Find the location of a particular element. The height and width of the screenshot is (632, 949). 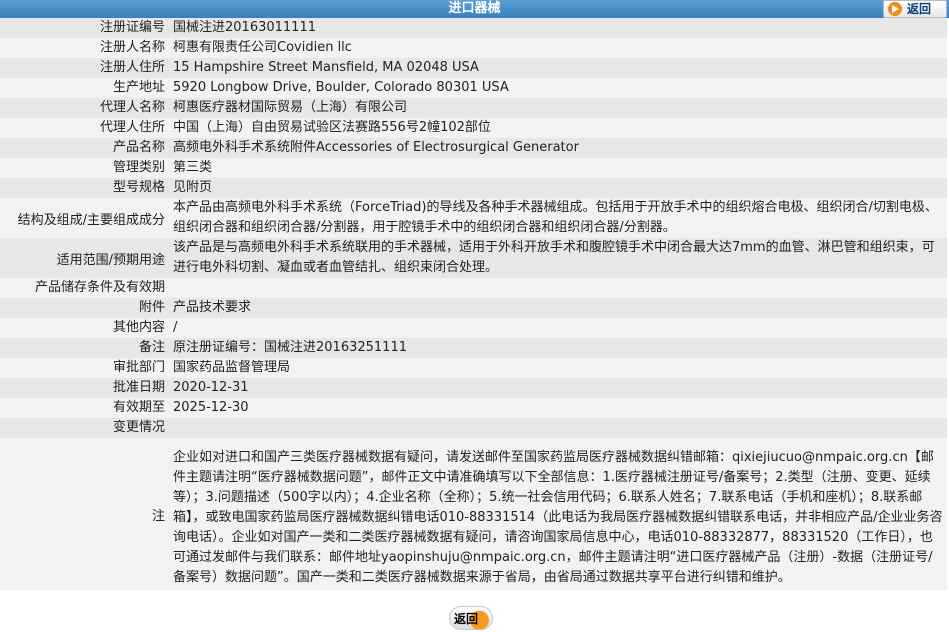

back-button-bottom: 返回 is located at coordinates (471, 618).